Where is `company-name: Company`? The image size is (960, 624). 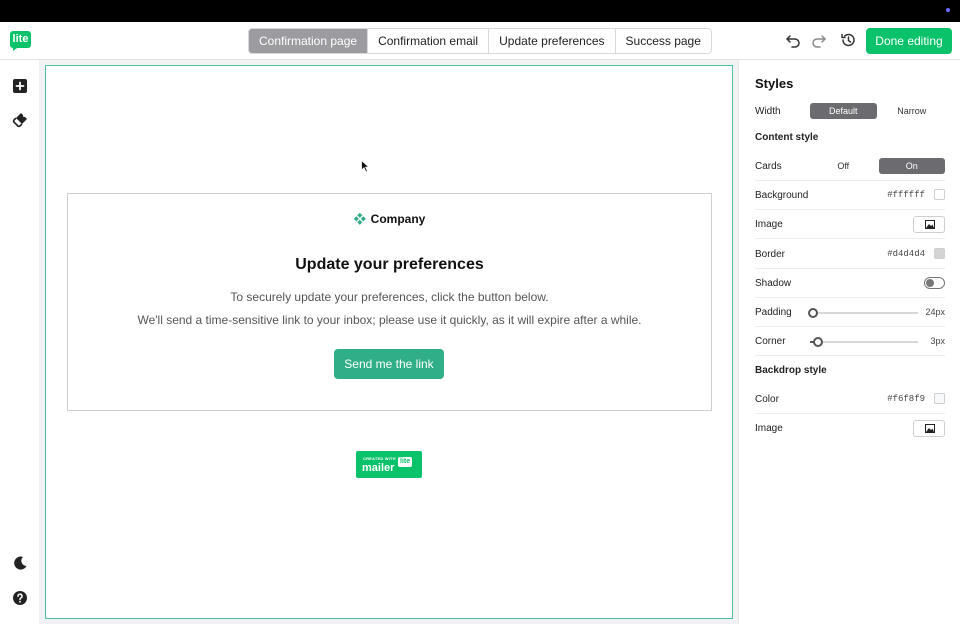 company-name: Company is located at coordinates (398, 219).